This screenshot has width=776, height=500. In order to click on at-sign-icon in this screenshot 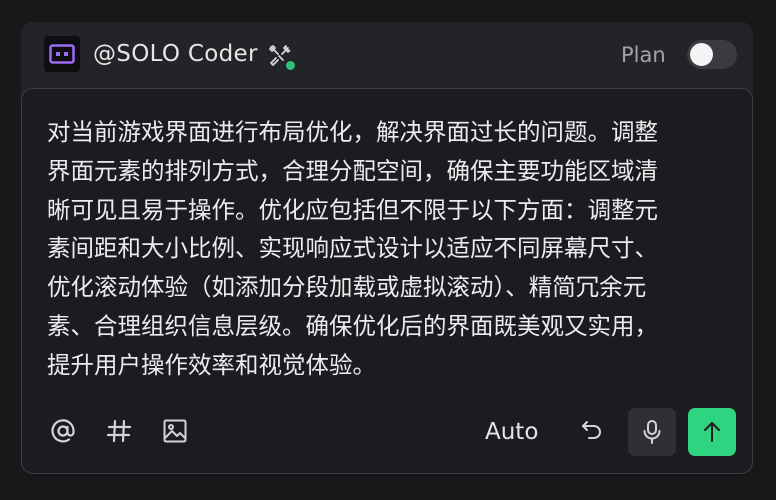, I will do `click(63, 431)`.